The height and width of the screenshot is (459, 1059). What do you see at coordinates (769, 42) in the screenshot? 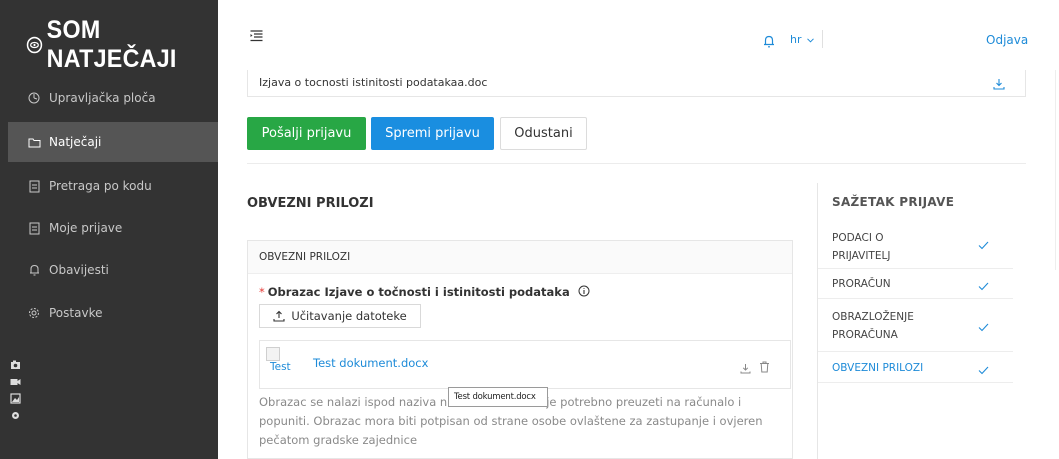
I see `notifications-bell-icon` at bounding box center [769, 42].